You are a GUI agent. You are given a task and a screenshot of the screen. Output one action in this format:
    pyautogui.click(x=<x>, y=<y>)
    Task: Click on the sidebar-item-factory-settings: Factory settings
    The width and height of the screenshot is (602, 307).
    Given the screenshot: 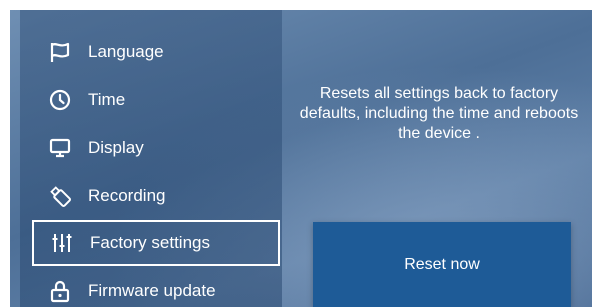 What is the action you would take?
    pyautogui.click(x=156, y=243)
    